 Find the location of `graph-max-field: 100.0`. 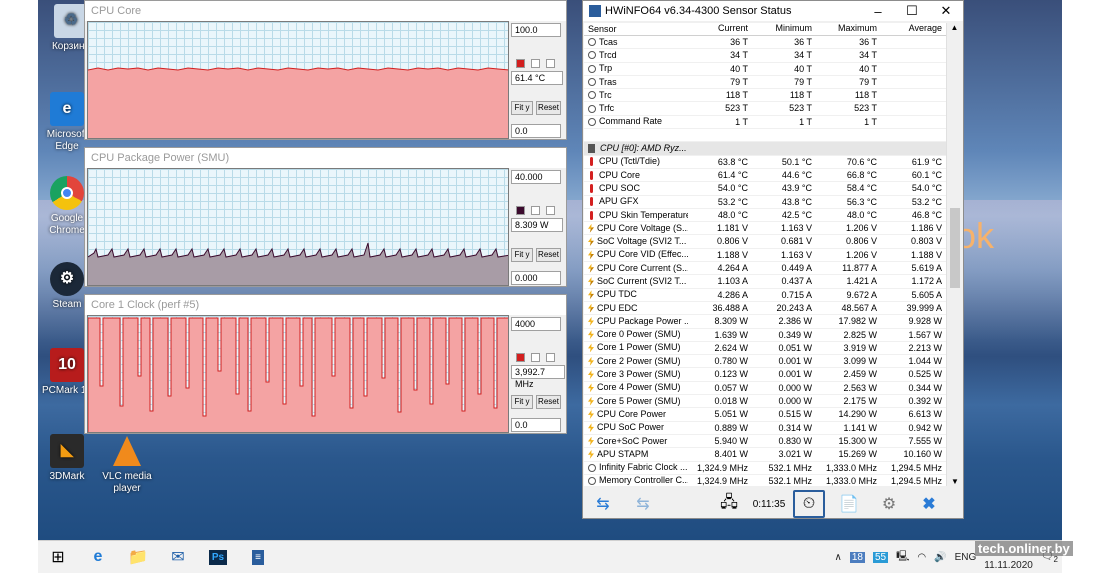

graph-max-field: 100.0 is located at coordinates (536, 30).